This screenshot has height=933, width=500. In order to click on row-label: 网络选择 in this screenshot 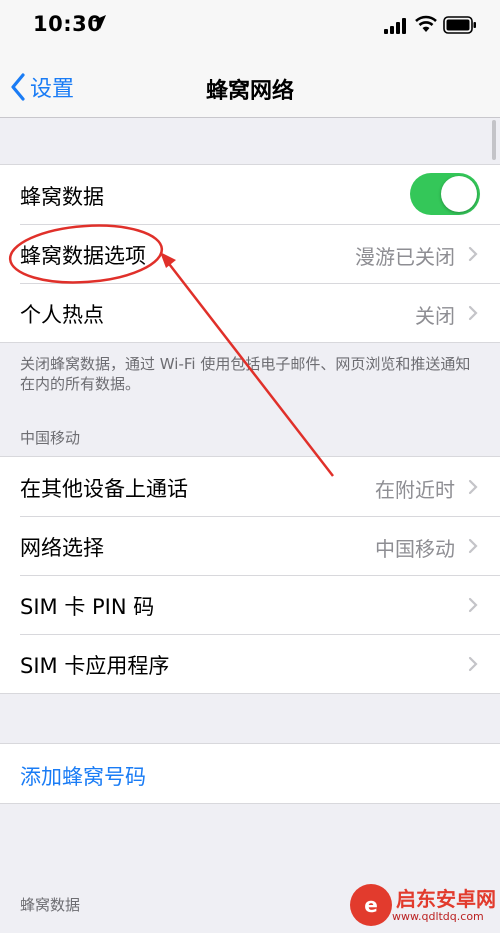, I will do `click(62, 548)`.